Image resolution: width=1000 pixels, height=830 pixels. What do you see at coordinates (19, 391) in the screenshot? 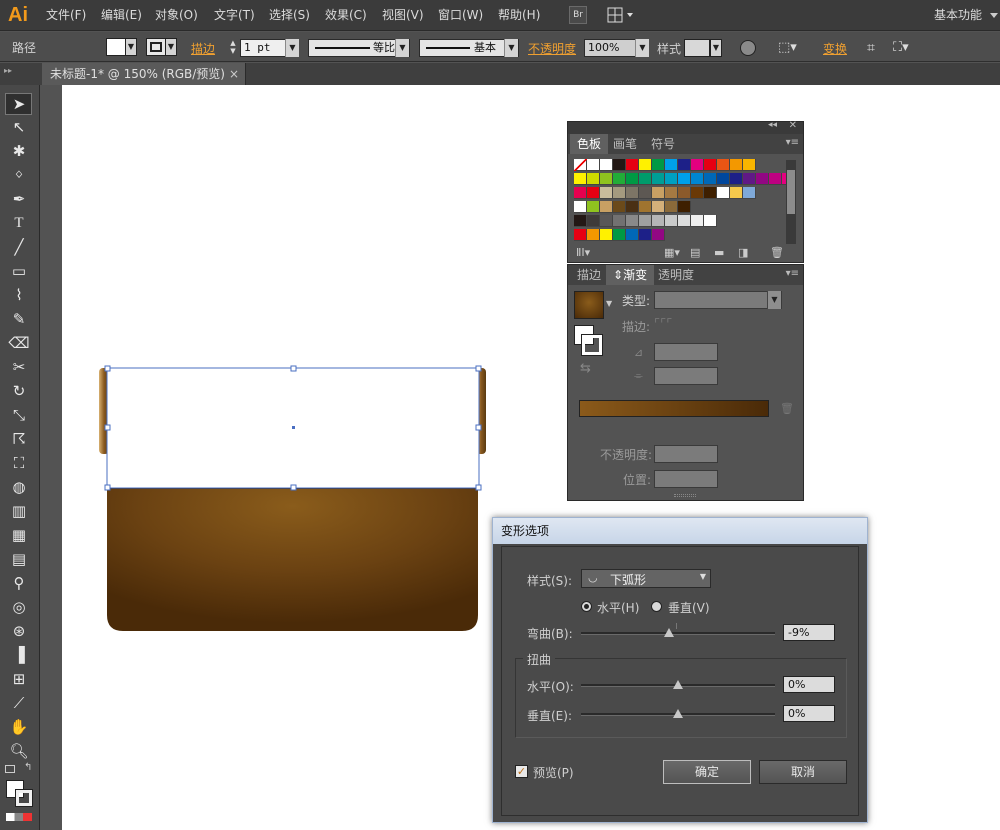
I see `rotate-tool-icon: ↻` at bounding box center [19, 391].